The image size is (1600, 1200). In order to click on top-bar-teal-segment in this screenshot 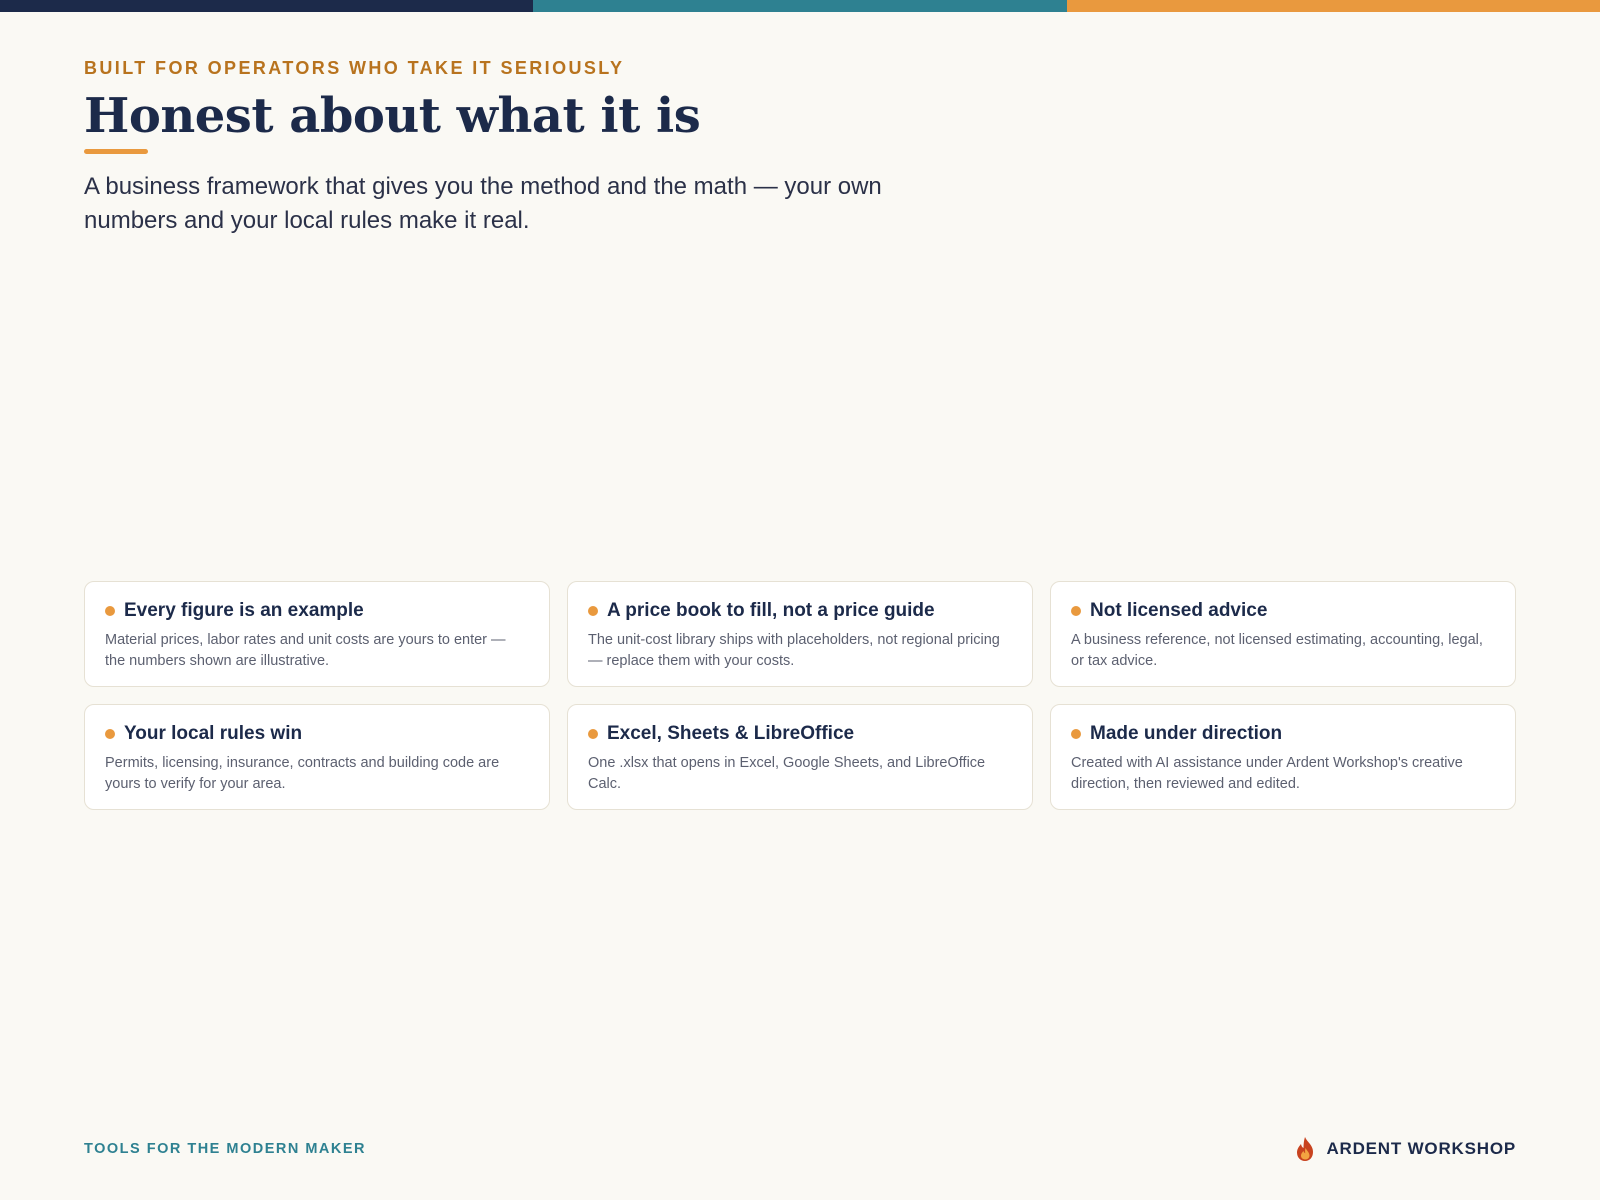, I will do `click(800, 6)`.